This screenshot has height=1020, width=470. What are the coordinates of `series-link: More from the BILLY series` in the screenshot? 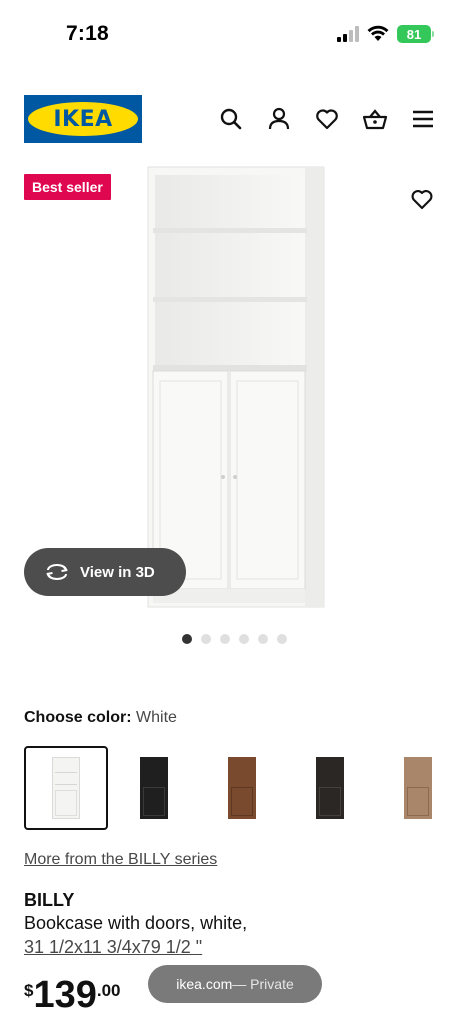 It's located at (120, 860).